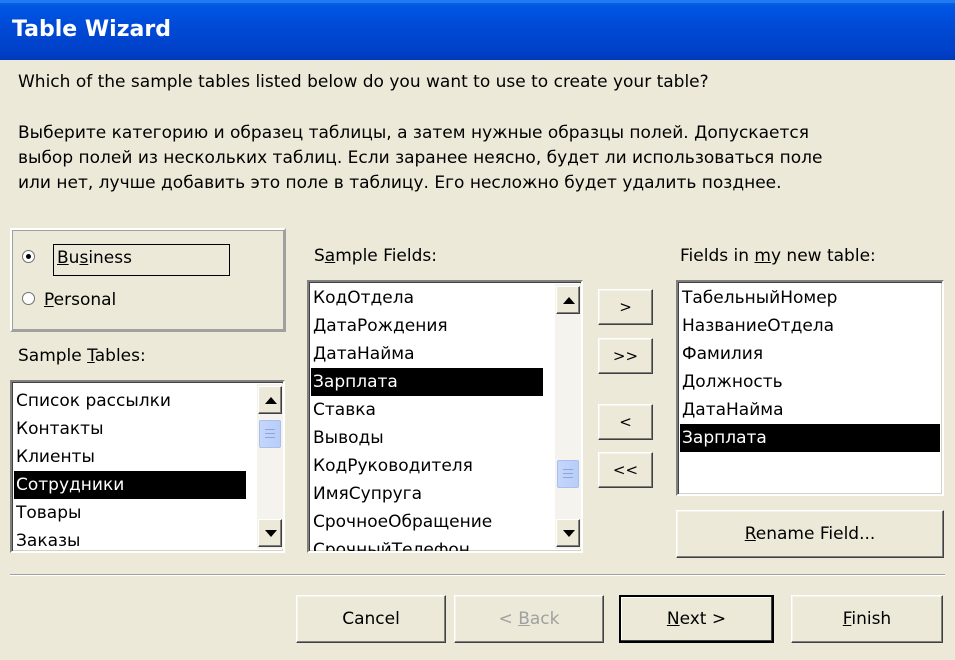 The image size is (955, 660). Describe the element at coordinates (348, 438) in the screenshot. I see `list-item: Выводы` at that location.